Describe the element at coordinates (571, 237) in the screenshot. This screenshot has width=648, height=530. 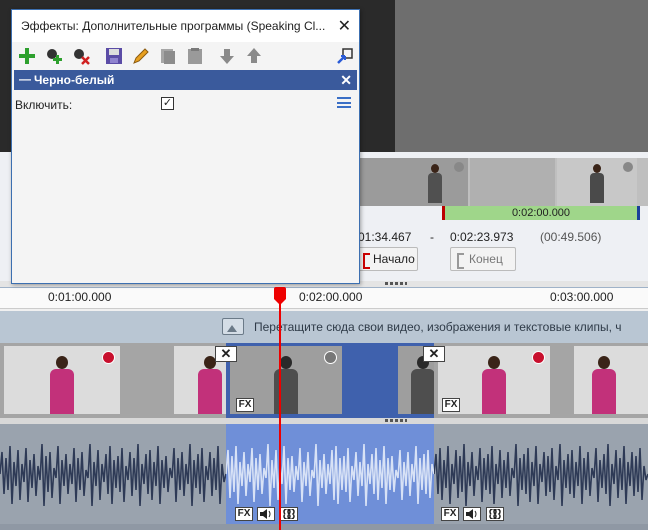
I see `trim-duration: (00:49.506)` at that location.